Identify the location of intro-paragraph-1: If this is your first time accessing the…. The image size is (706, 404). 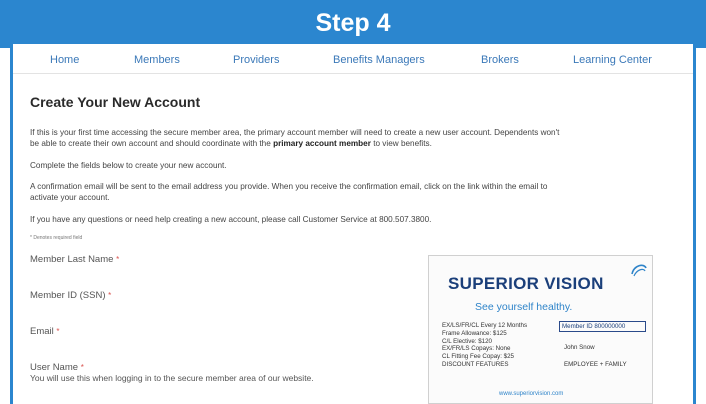
(360, 138).